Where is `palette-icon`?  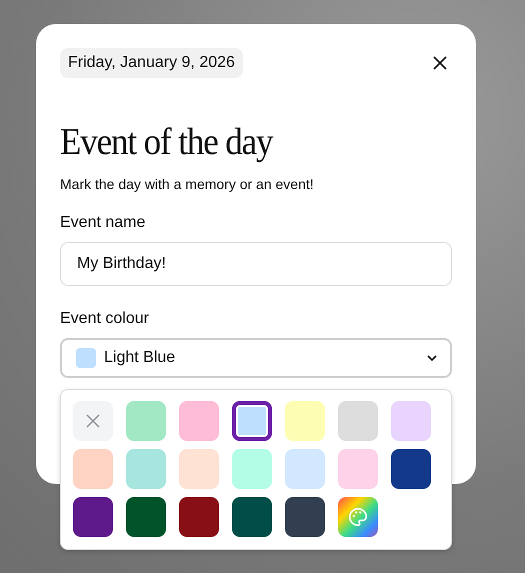
palette-icon is located at coordinates (358, 517).